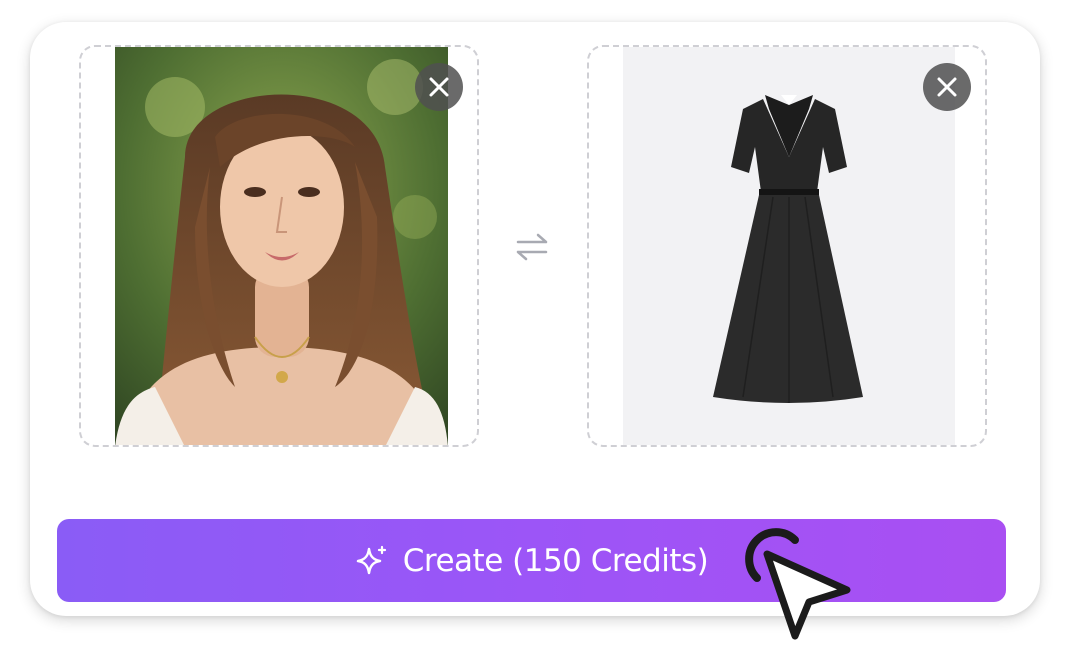 This screenshot has height=656, width=1072. Describe the element at coordinates (532, 247) in the screenshot. I see `swap-arrows-icon` at that location.